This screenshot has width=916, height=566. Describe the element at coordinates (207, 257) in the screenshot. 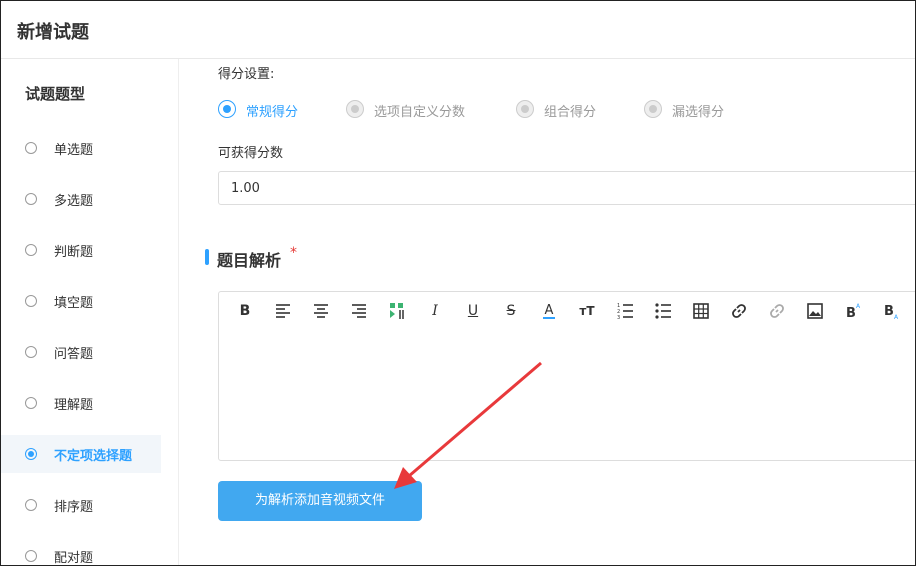

I see `section-accent-bar` at that location.